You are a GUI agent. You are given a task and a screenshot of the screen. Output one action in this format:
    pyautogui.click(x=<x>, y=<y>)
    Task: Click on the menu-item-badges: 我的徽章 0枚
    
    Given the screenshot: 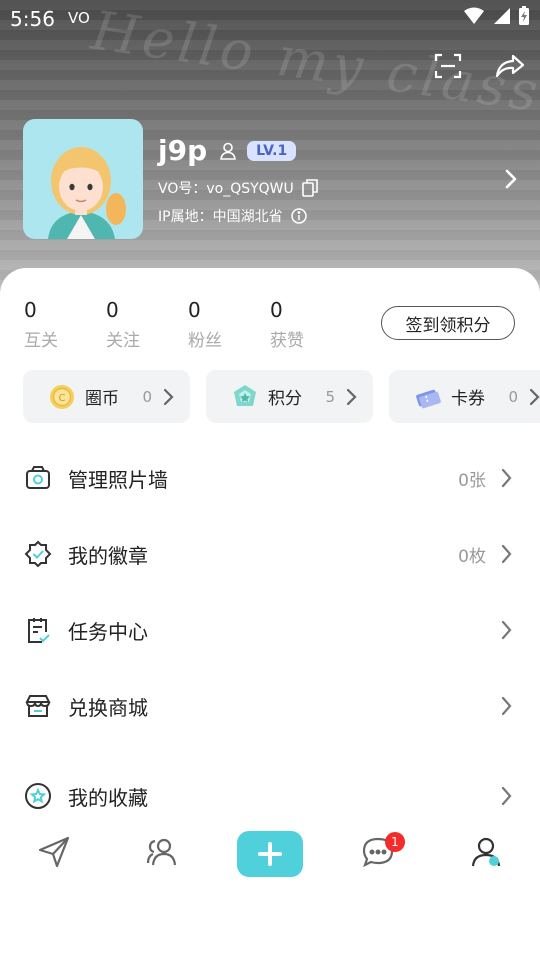 What is the action you would take?
    pyautogui.click(x=270, y=554)
    